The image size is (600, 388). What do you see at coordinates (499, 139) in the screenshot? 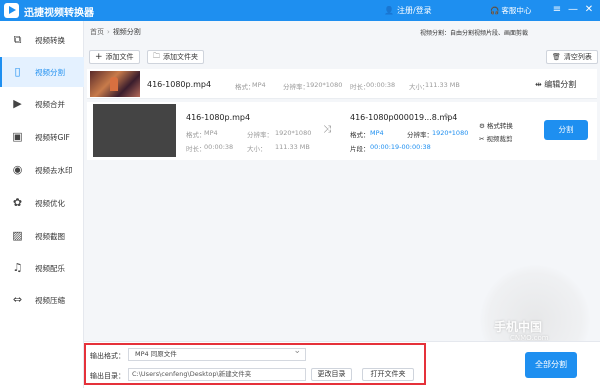
I see `video-crop-label: 视频裁剪` at bounding box center [499, 139].